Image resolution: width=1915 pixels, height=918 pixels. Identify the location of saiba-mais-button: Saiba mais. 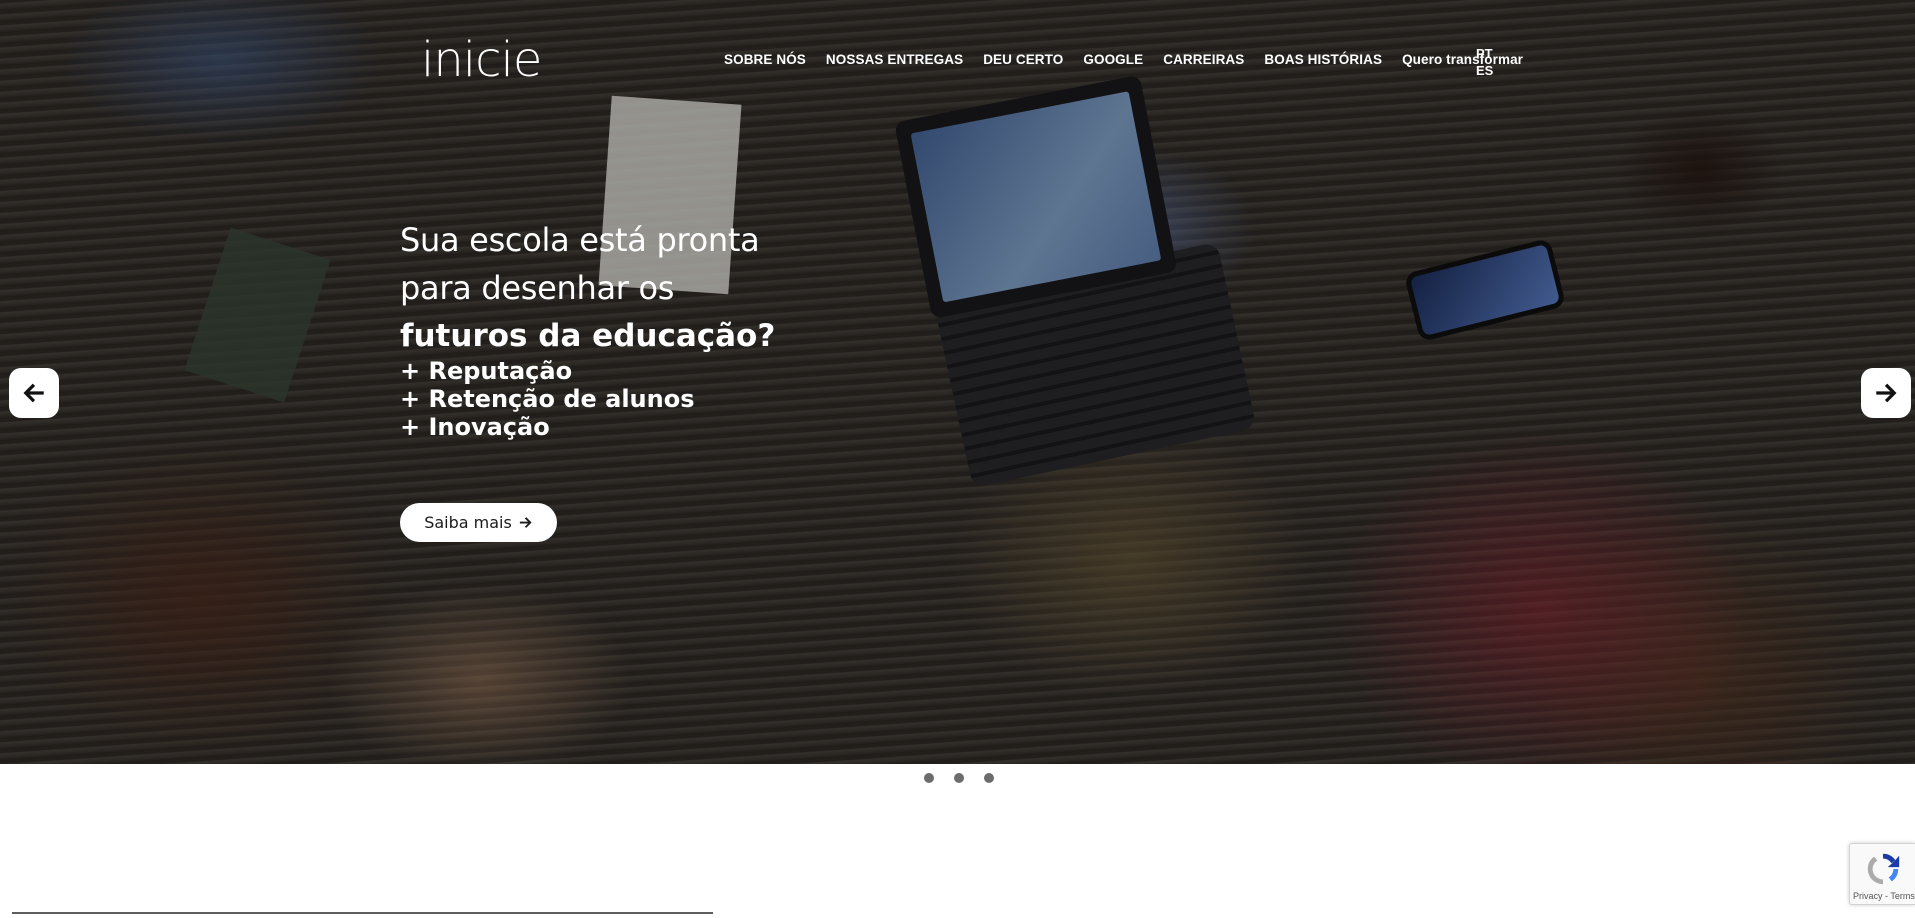
(478, 522).